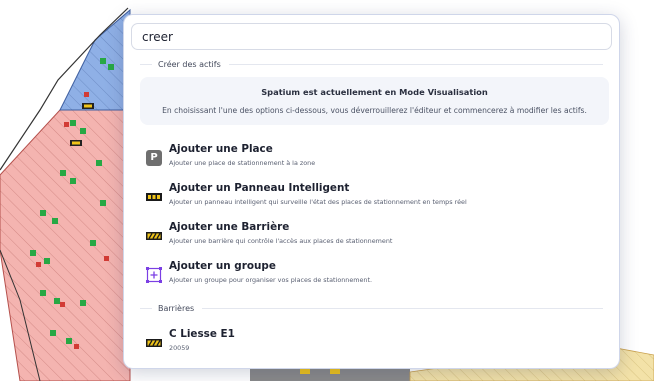 The width and height of the screenshot is (654, 381). Describe the element at coordinates (176, 308) in the screenshot. I see `section-label: Barrières` at that location.